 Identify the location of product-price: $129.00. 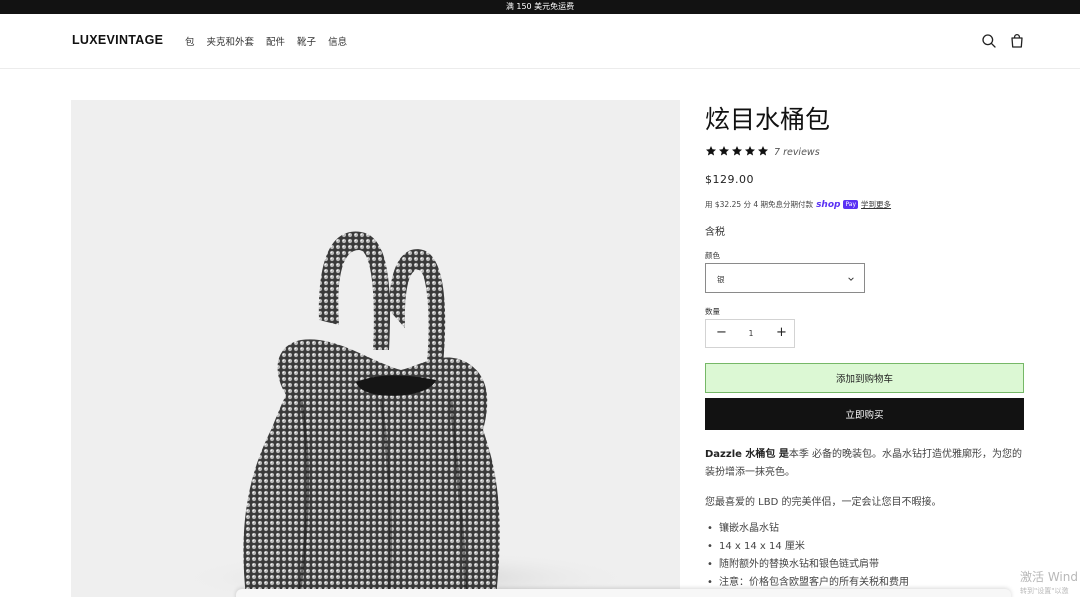
(729, 179).